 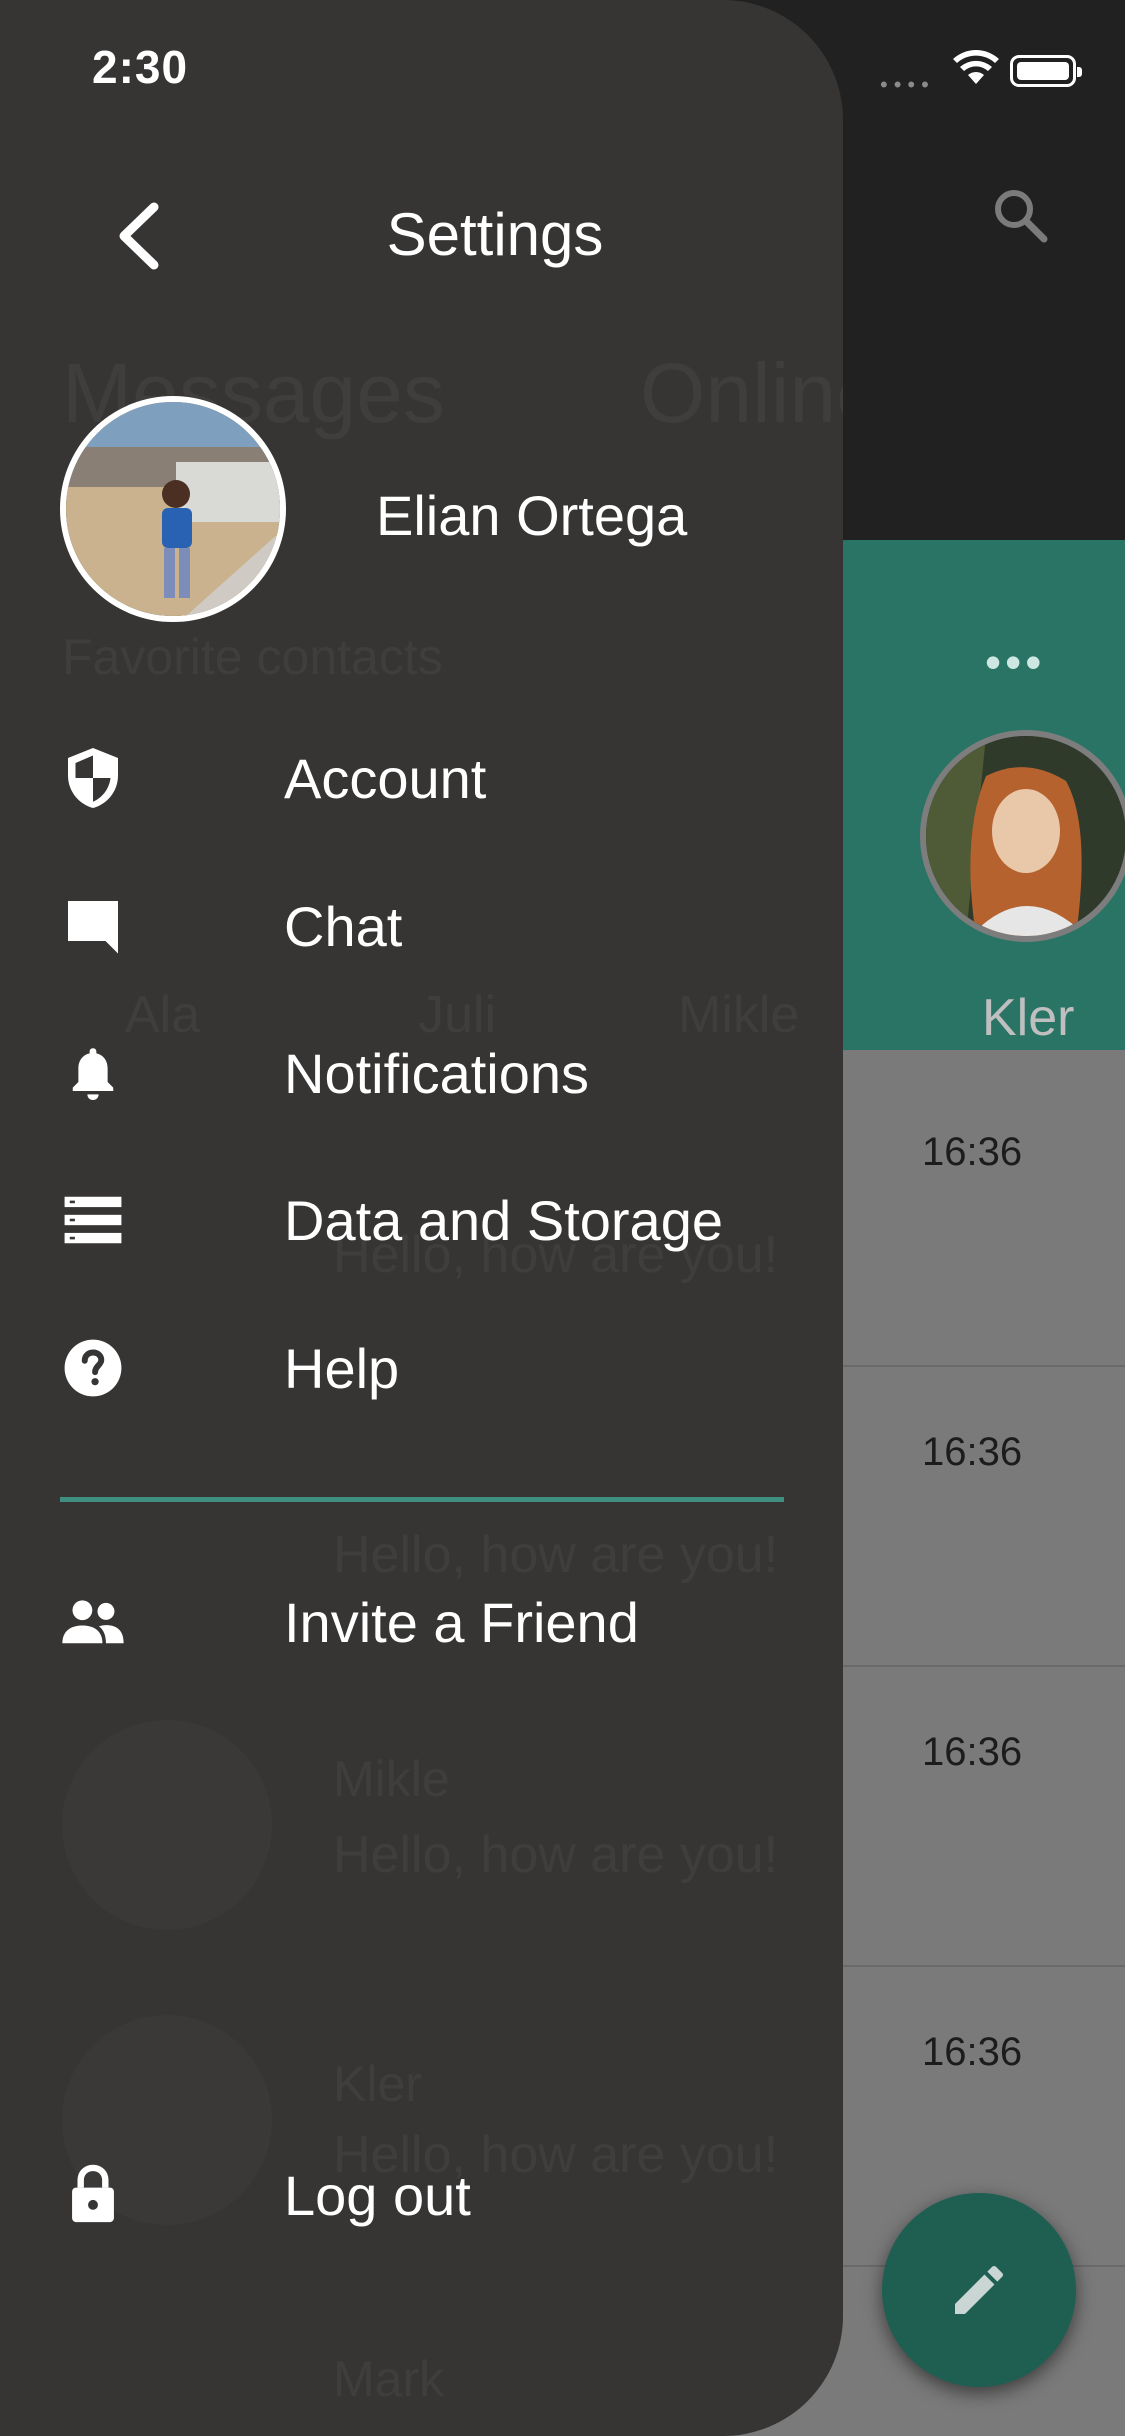 What do you see at coordinates (556, 1855) in the screenshot?
I see `chat-message: Hello, how are you!` at bounding box center [556, 1855].